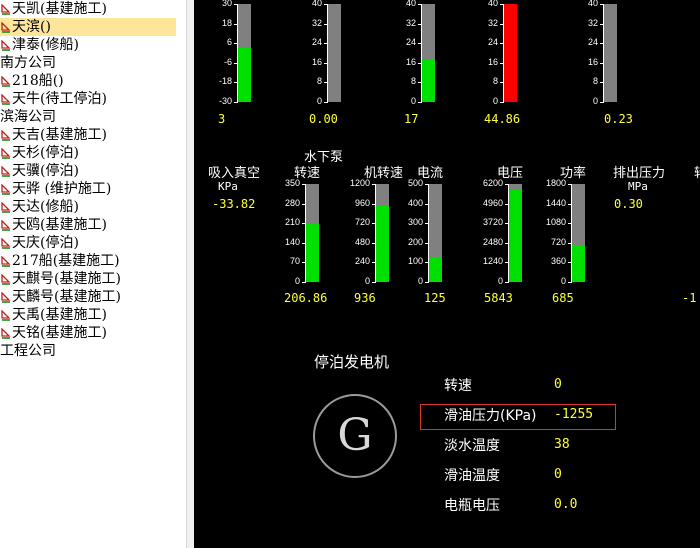 The image size is (700, 548). I want to click on generator-reading-value: 0.0, so click(566, 504).